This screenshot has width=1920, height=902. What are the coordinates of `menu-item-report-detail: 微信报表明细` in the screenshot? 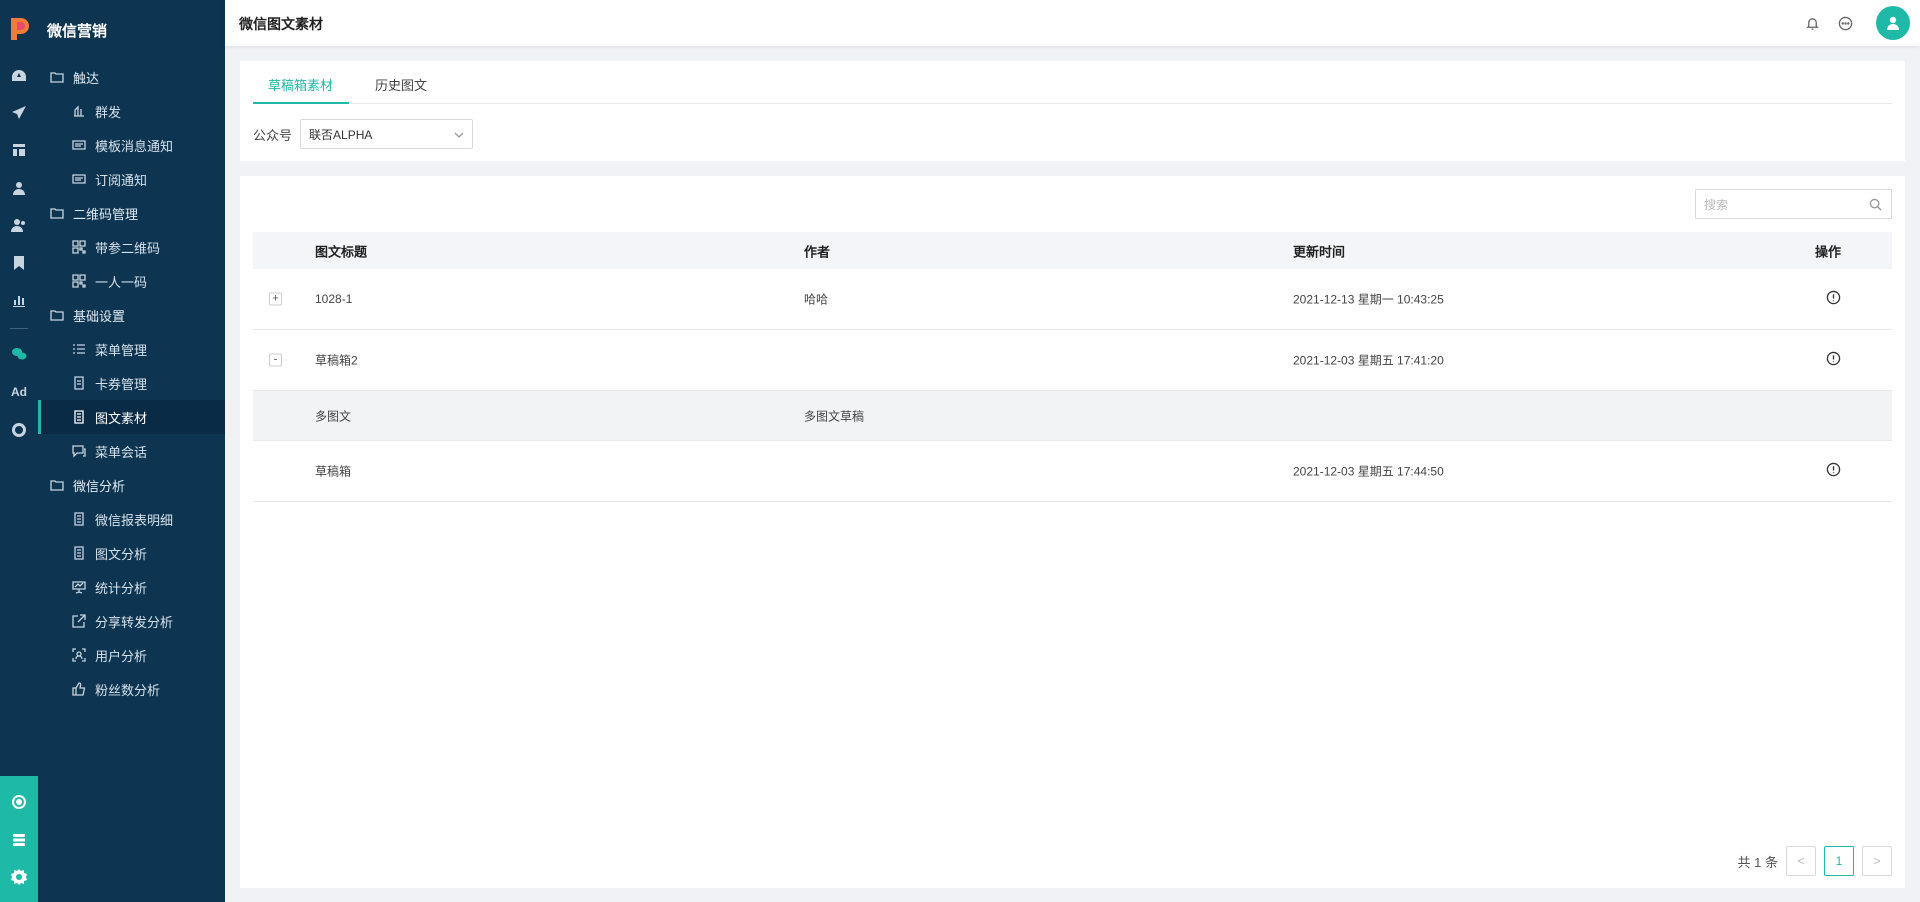 It's located at (131, 519).